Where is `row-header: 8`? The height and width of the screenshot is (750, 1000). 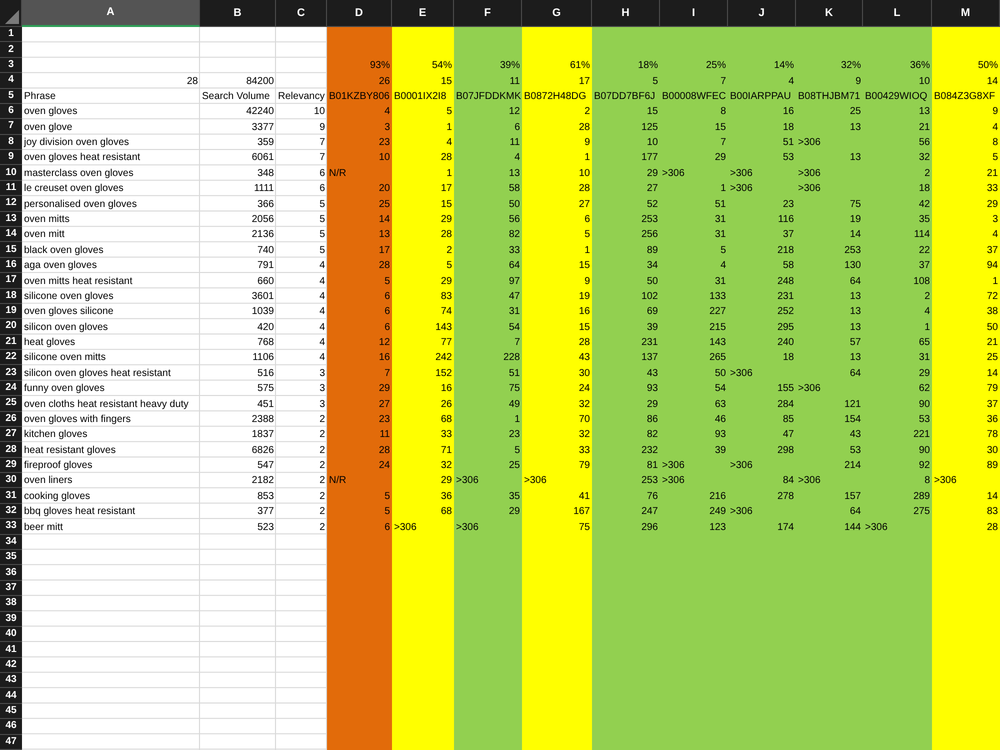 row-header: 8 is located at coordinates (11, 142).